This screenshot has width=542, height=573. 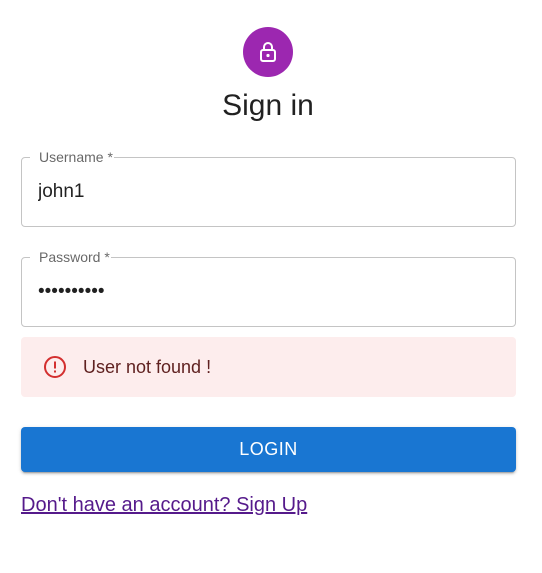 What do you see at coordinates (164, 505) in the screenshot?
I see `signup-link: Don't have an account? Sign Up` at bounding box center [164, 505].